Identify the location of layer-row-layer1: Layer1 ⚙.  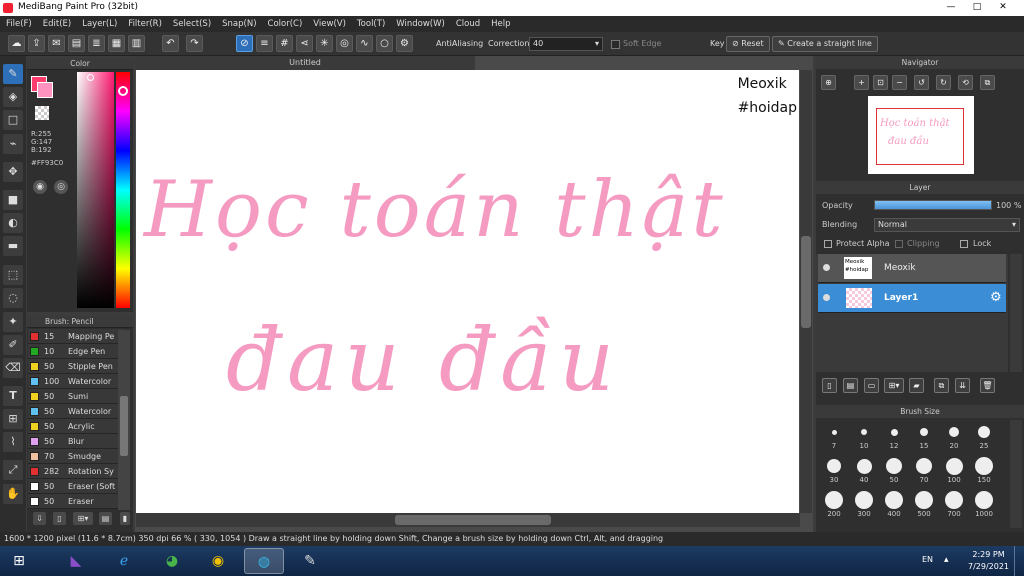
(912, 298).